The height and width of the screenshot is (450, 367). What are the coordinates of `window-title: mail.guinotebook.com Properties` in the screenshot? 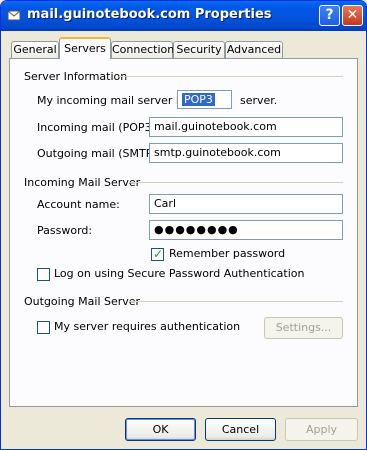 It's located at (149, 14).